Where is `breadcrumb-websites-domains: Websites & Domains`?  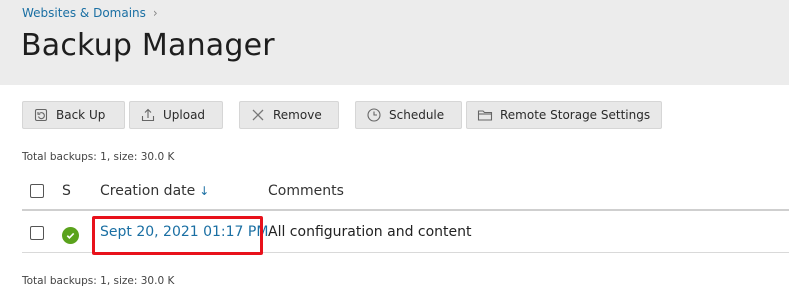 breadcrumb-websites-domains: Websites & Domains is located at coordinates (84, 13).